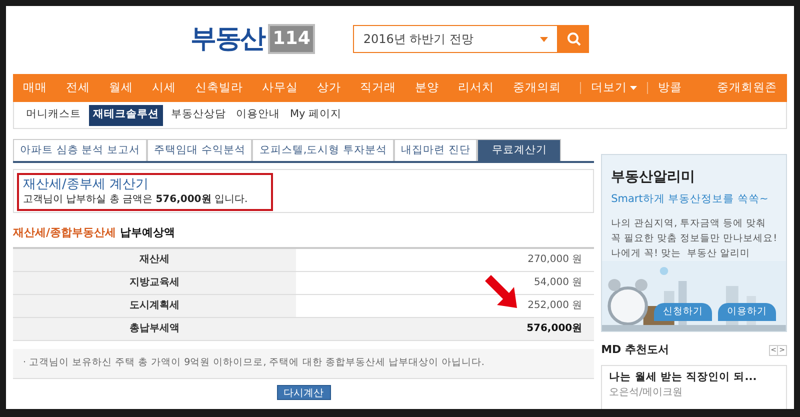 The height and width of the screenshot is (417, 800). What do you see at coordinates (694, 239) in the screenshot?
I see `ad-text: 꼭 필요한 맞춤 정보들만 만나보세요!` at bounding box center [694, 239].